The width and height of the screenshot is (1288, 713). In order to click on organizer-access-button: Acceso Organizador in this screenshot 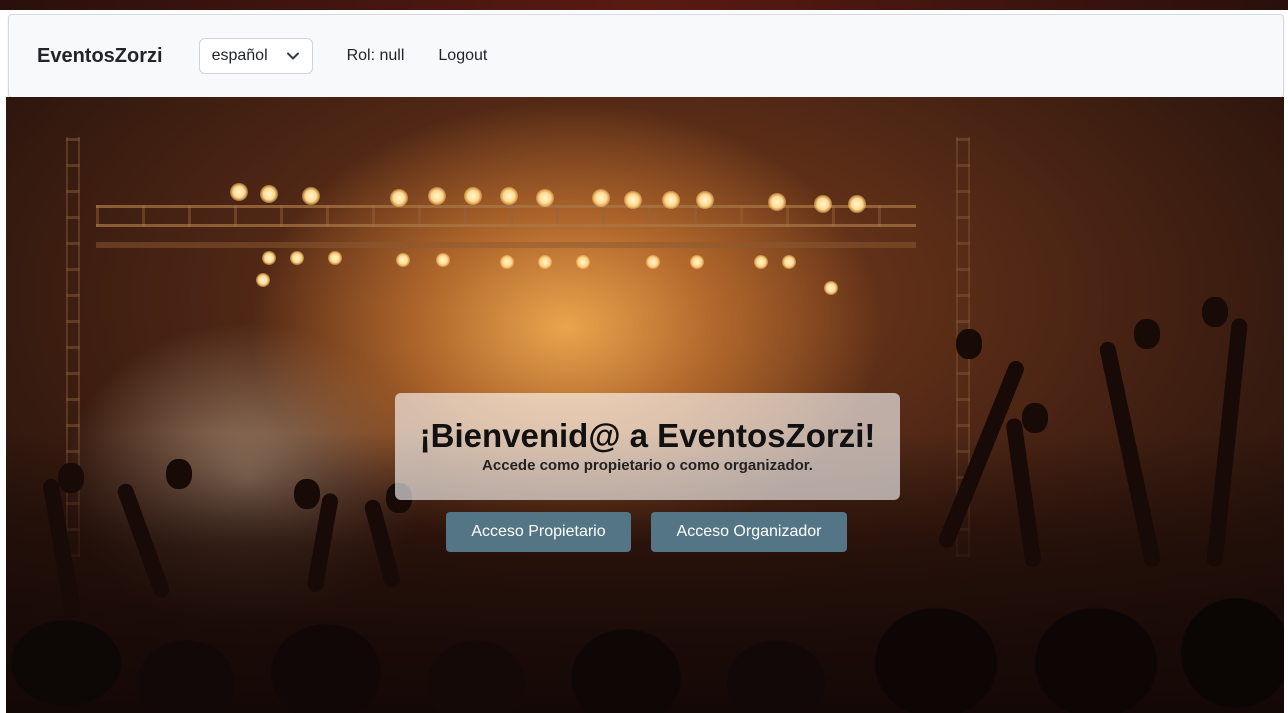, I will do `click(749, 532)`.